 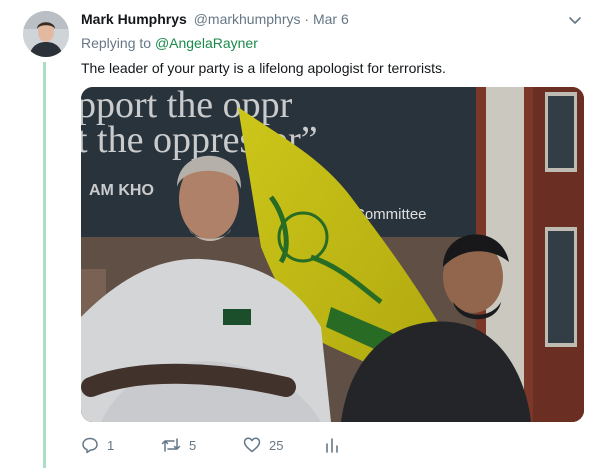 I want to click on avatar, so click(x=46, y=34).